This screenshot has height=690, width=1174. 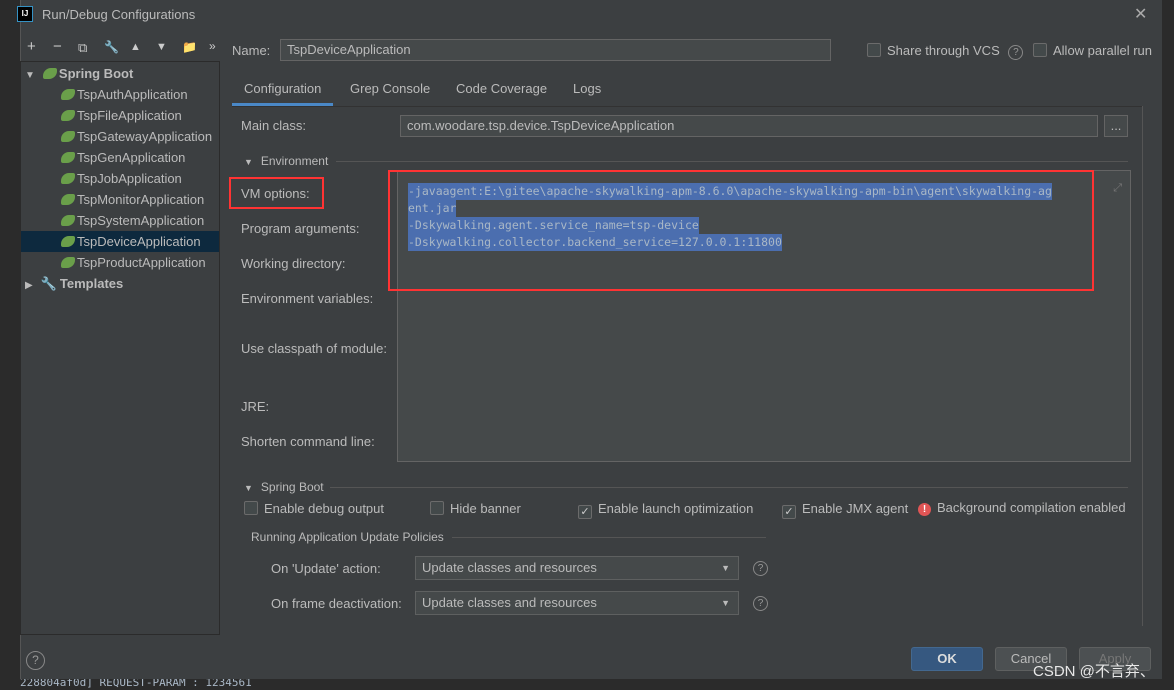 What do you see at coordinates (347, 537) in the screenshot?
I see `update-policies-heading: Running Application Update Policies` at bounding box center [347, 537].